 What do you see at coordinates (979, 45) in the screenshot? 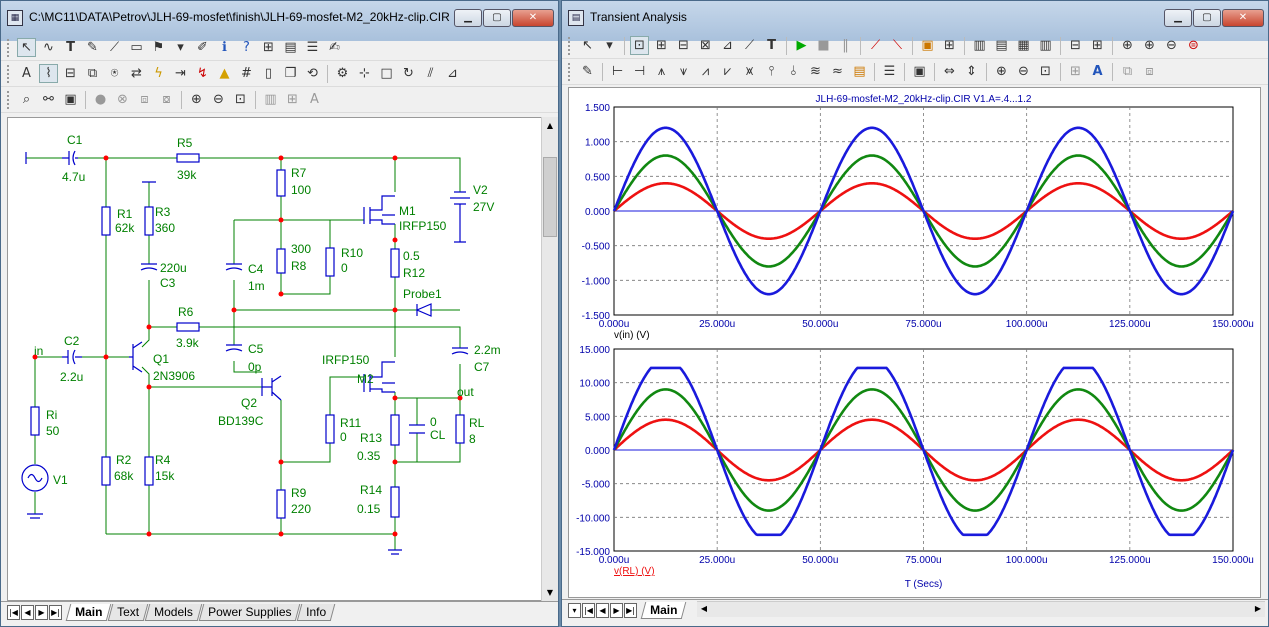
I see `layout-1-icon: ▥` at bounding box center [979, 45].